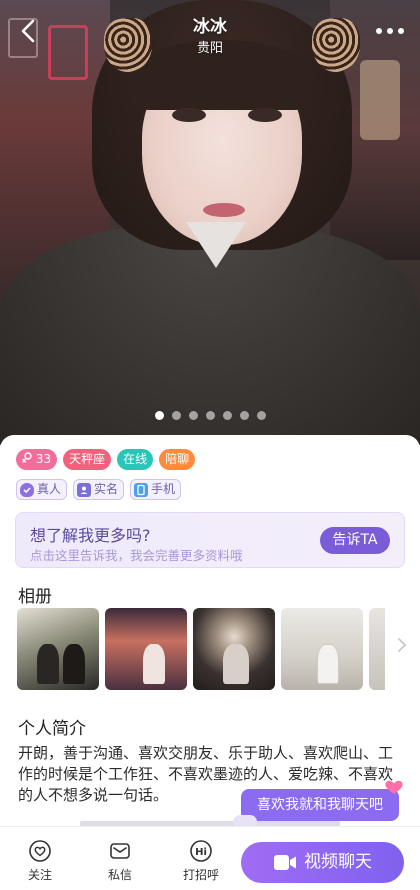 Image resolution: width=420 pixels, height=890 pixels. Describe the element at coordinates (209, 48) in the screenshot. I see `city-label: 贵阳` at that location.